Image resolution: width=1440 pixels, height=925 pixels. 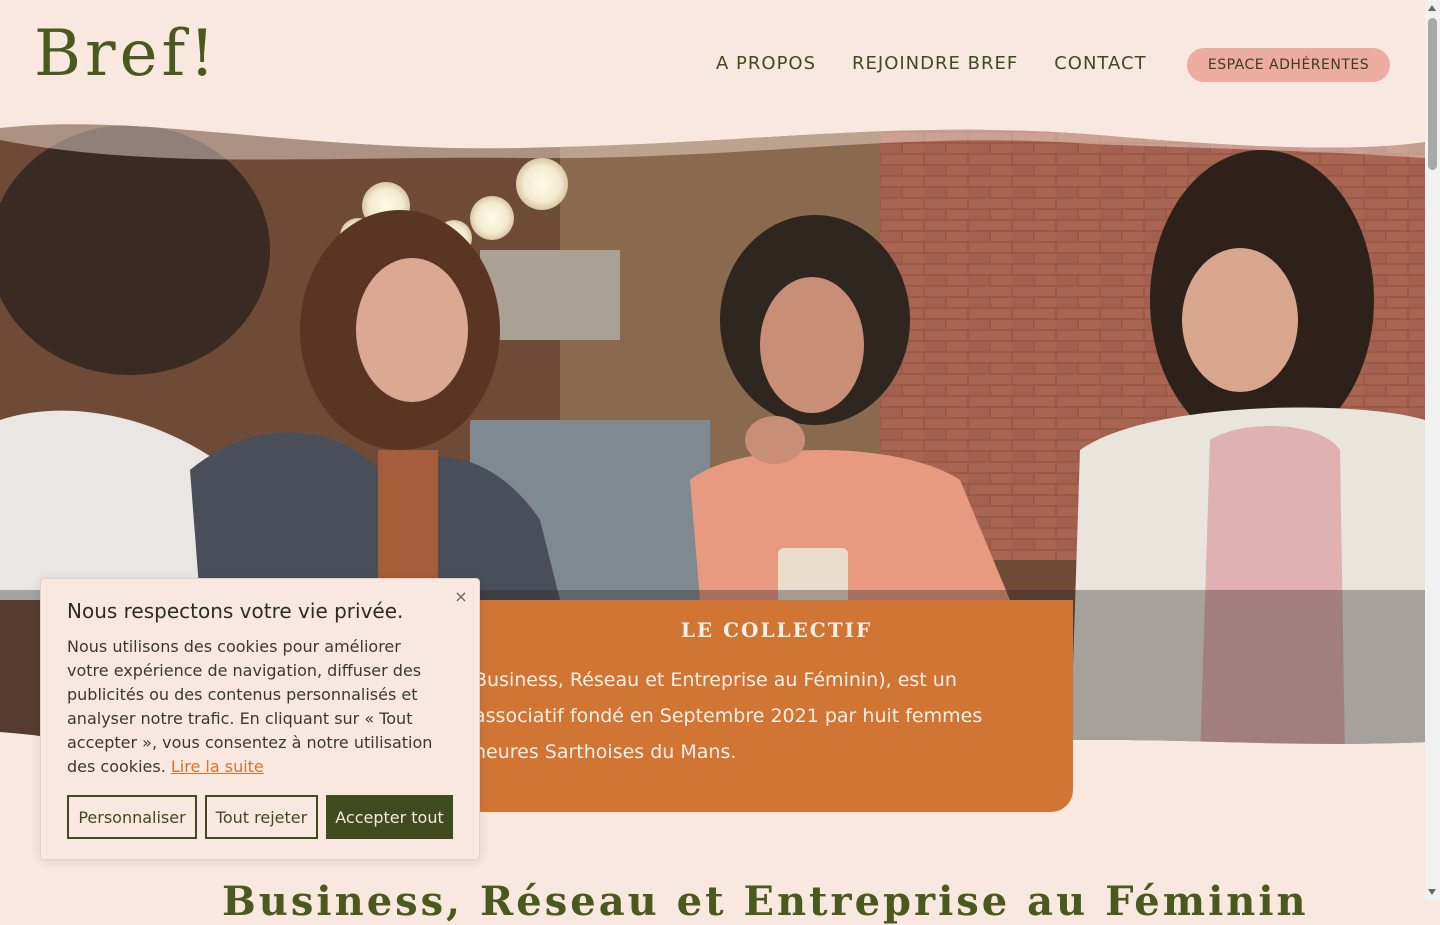 What do you see at coordinates (217, 766) in the screenshot?
I see `read-more-link: Lire la suite` at bounding box center [217, 766].